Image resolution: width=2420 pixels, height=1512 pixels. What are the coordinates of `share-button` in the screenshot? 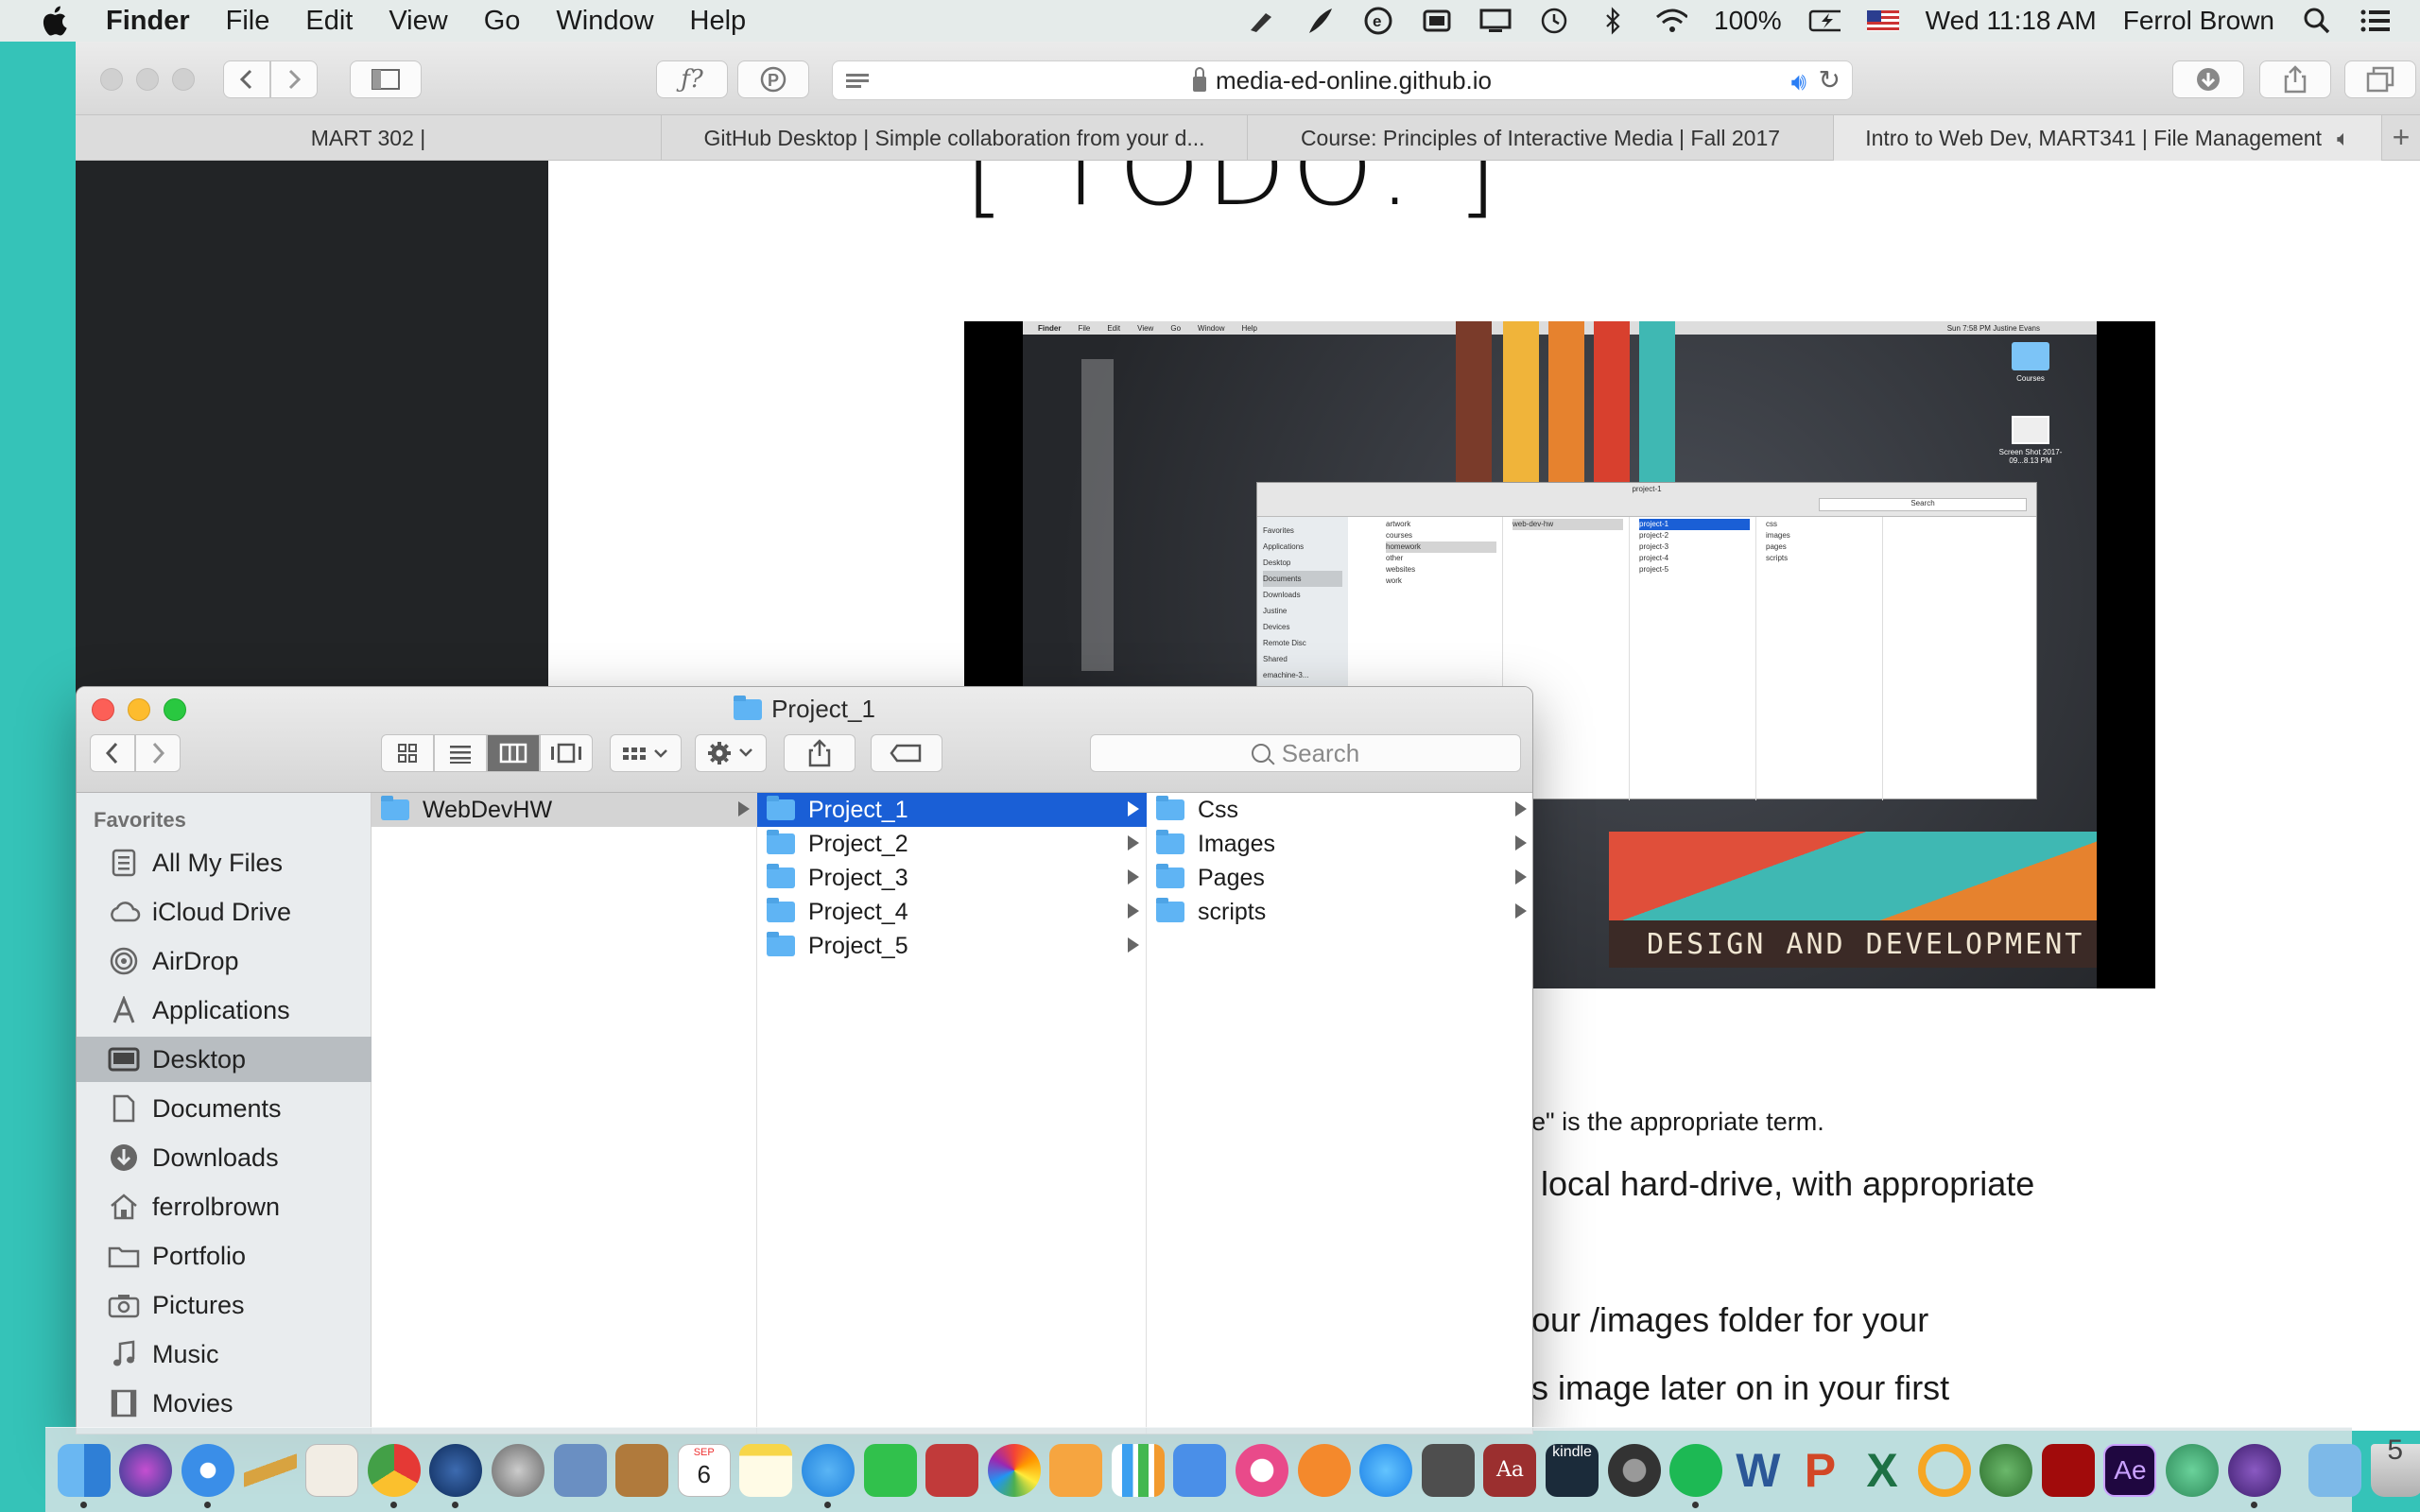 It's located at (2295, 79).